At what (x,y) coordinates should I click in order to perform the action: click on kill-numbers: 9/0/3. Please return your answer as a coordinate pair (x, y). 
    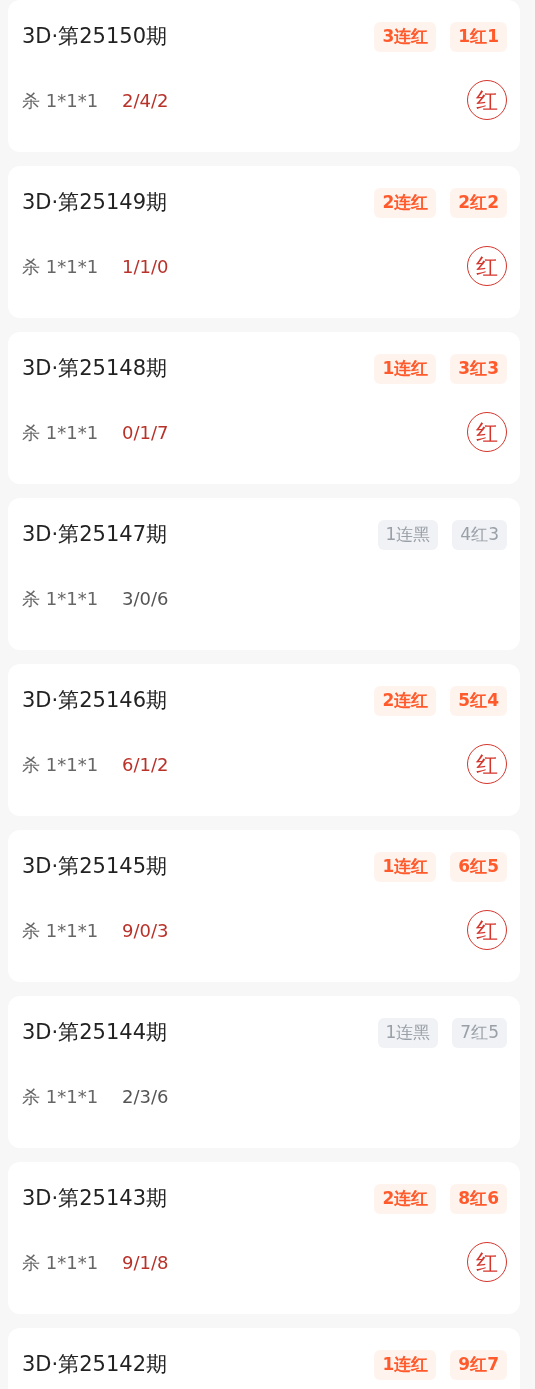
    Looking at the image, I should click on (145, 930).